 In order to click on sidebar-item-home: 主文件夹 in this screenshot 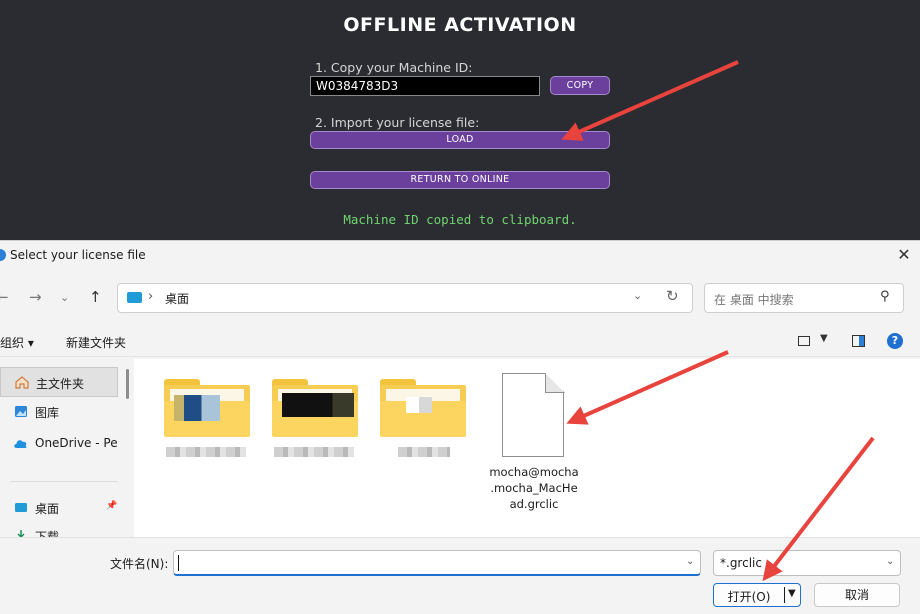, I will do `click(59, 382)`.